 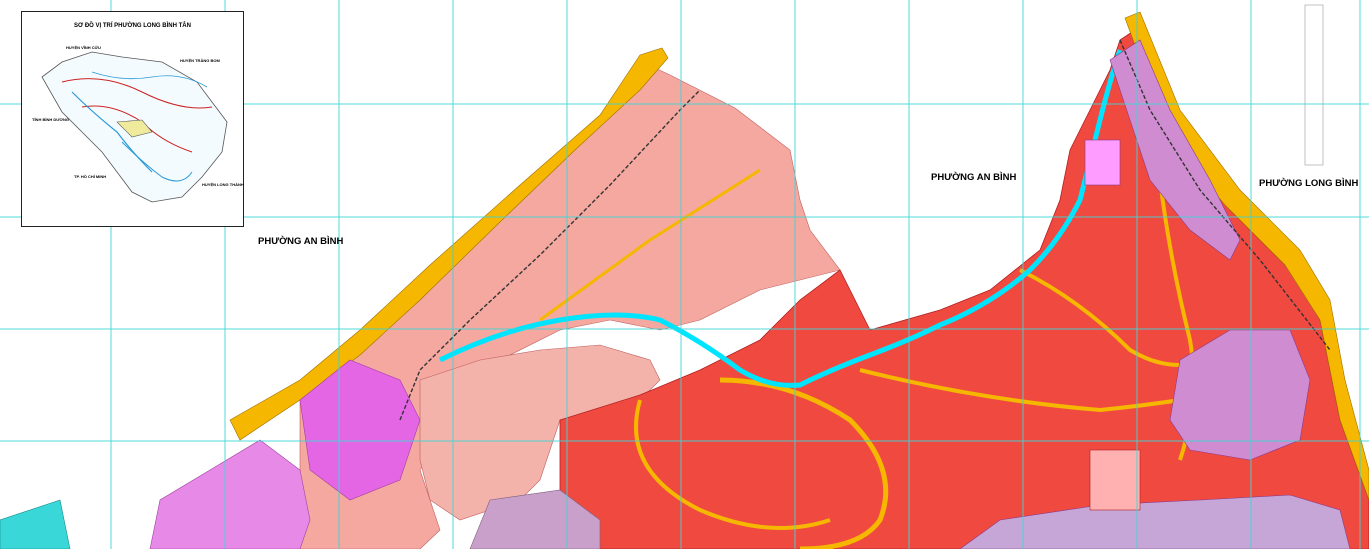 What do you see at coordinates (974, 177) in the screenshot?
I see `ward-label-an-binh-east: PHƯỜNG AN BÌNH` at bounding box center [974, 177].